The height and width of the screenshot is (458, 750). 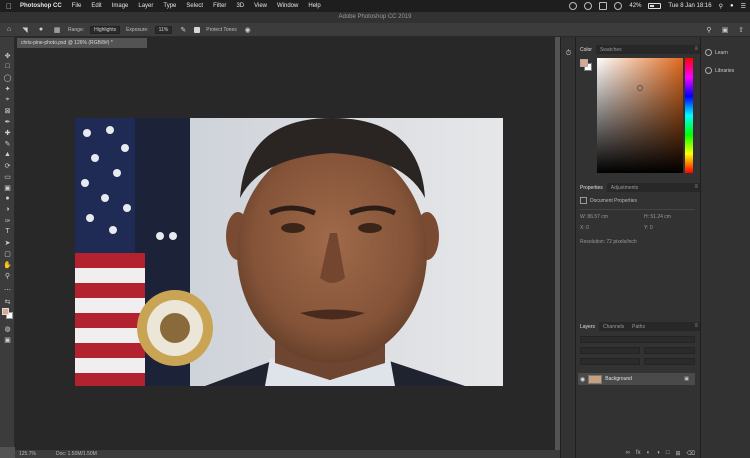 What do you see at coordinates (120, 6) in the screenshot?
I see `menu-image: Image` at bounding box center [120, 6].